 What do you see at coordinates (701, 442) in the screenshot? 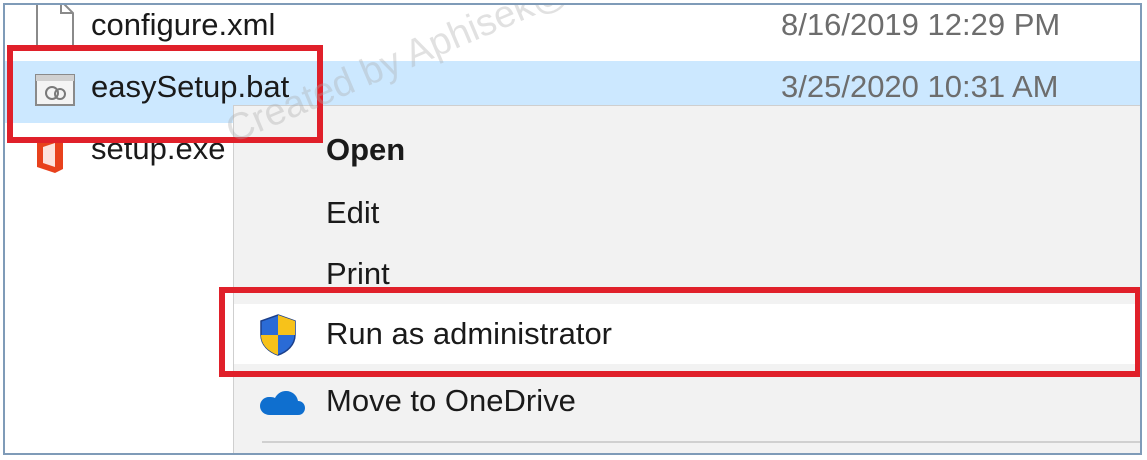
I see `menu-separator` at bounding box center [701, 442].